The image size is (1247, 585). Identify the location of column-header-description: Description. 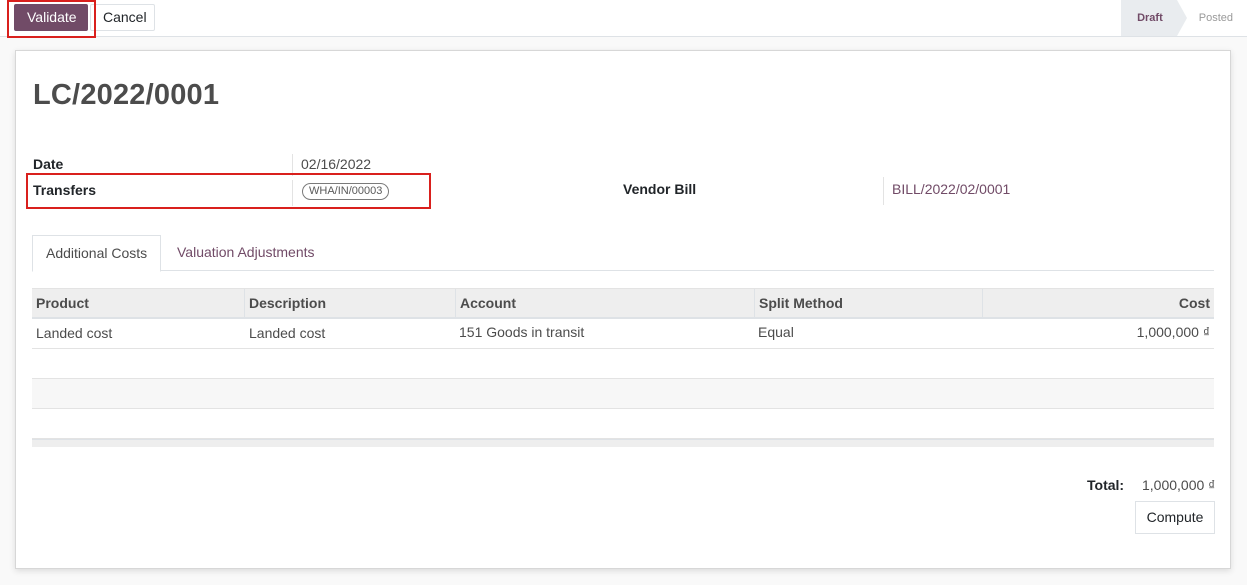
(349, 303).